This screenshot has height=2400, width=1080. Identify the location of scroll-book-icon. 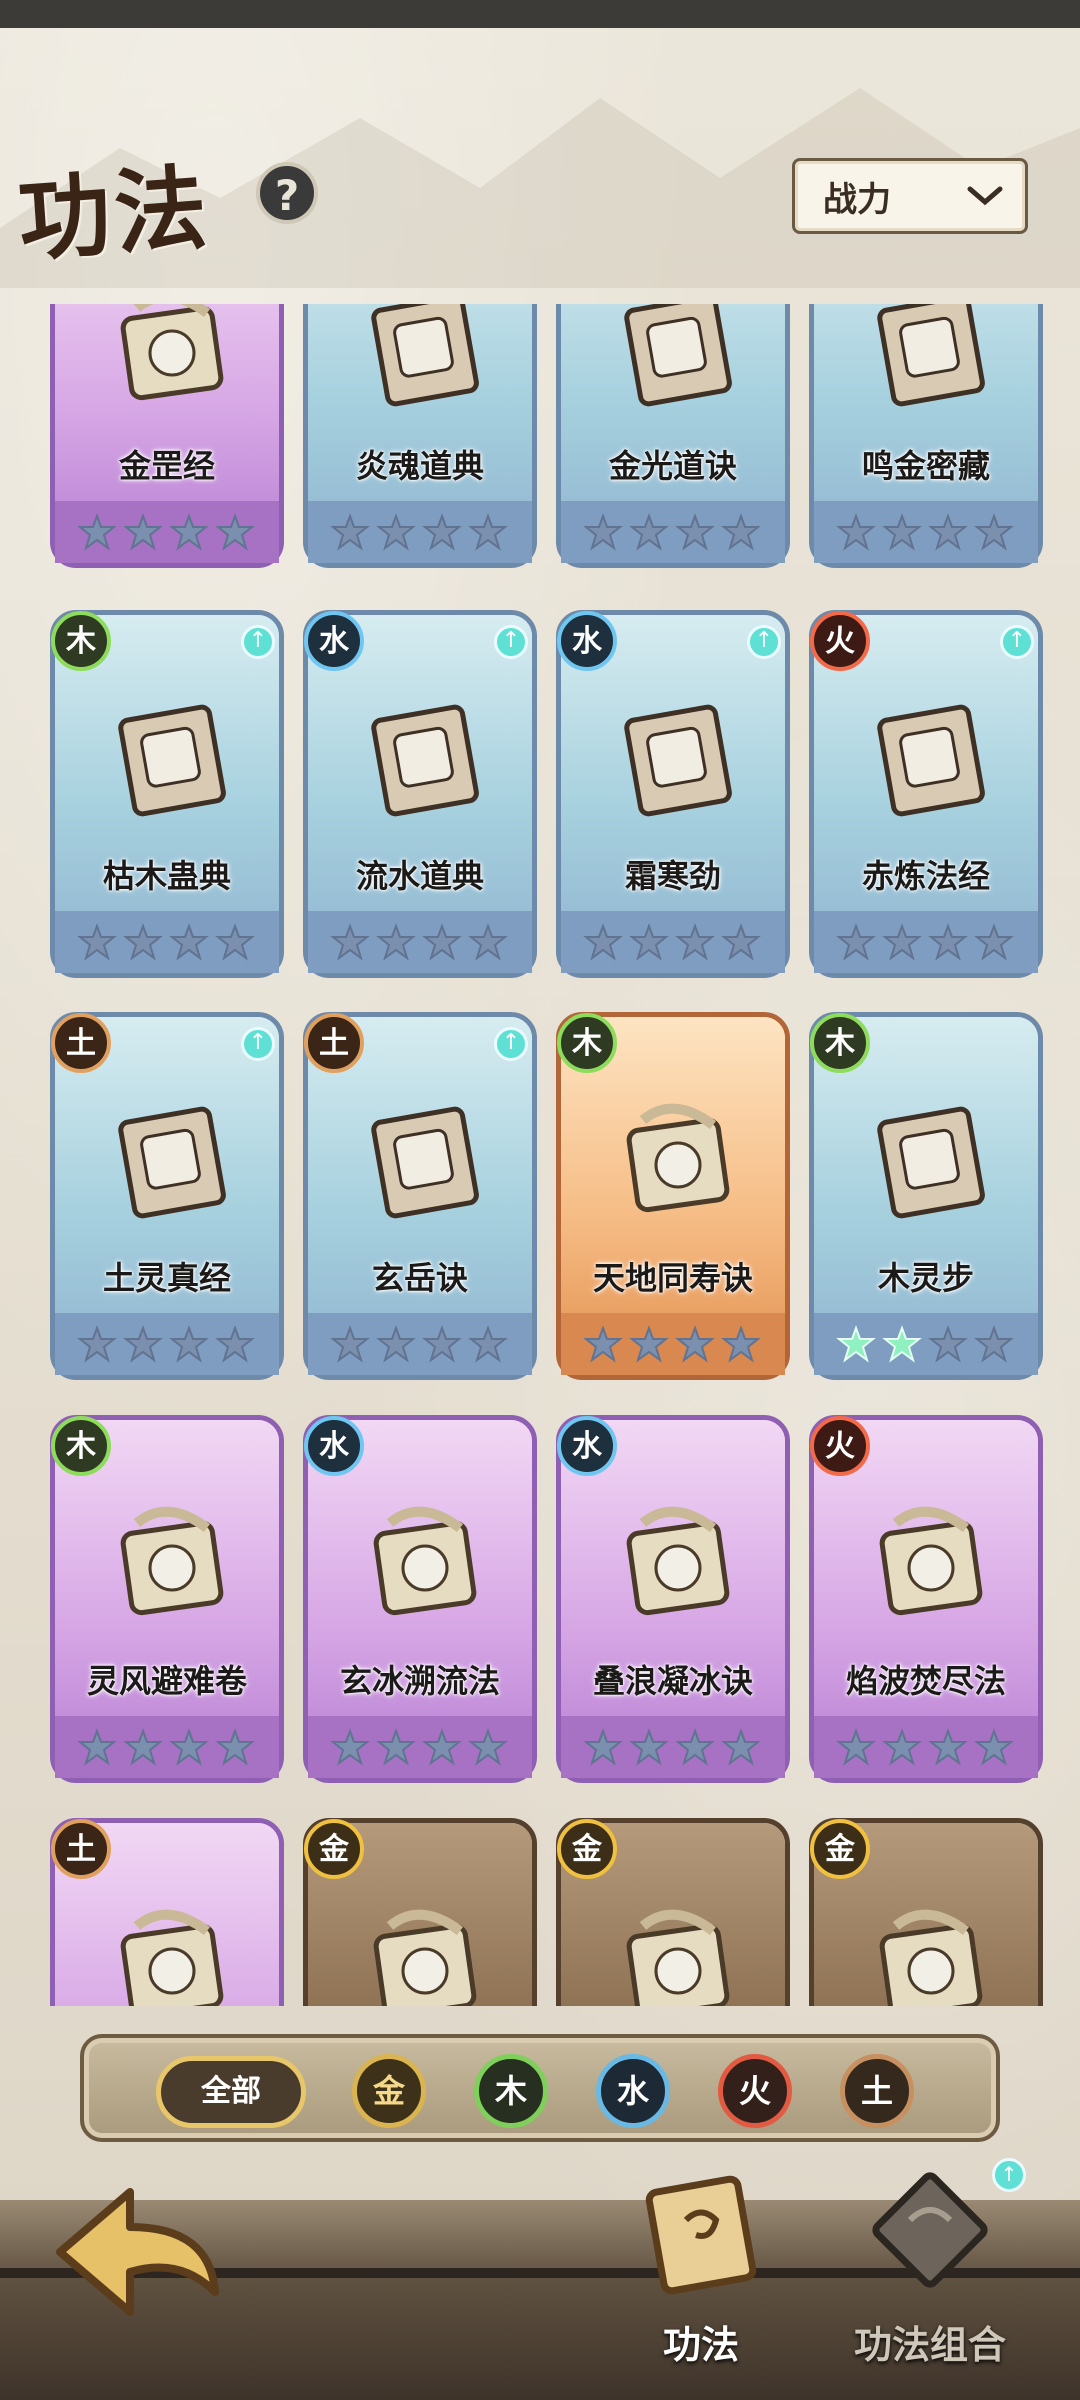
(701, 2235).